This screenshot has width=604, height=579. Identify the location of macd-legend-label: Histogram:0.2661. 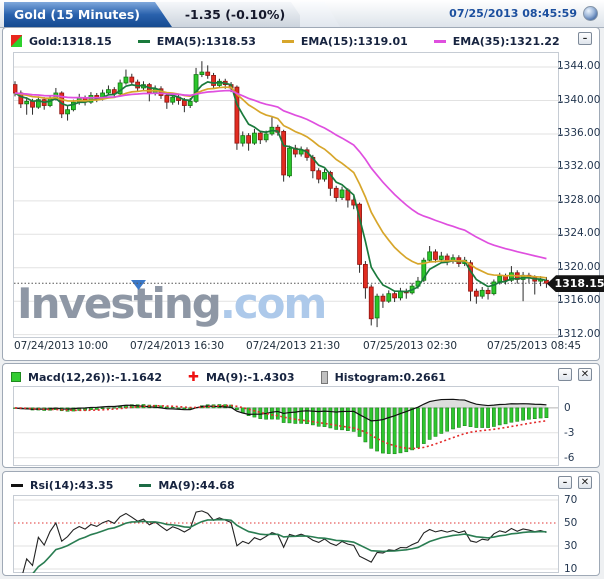
(390, 377).